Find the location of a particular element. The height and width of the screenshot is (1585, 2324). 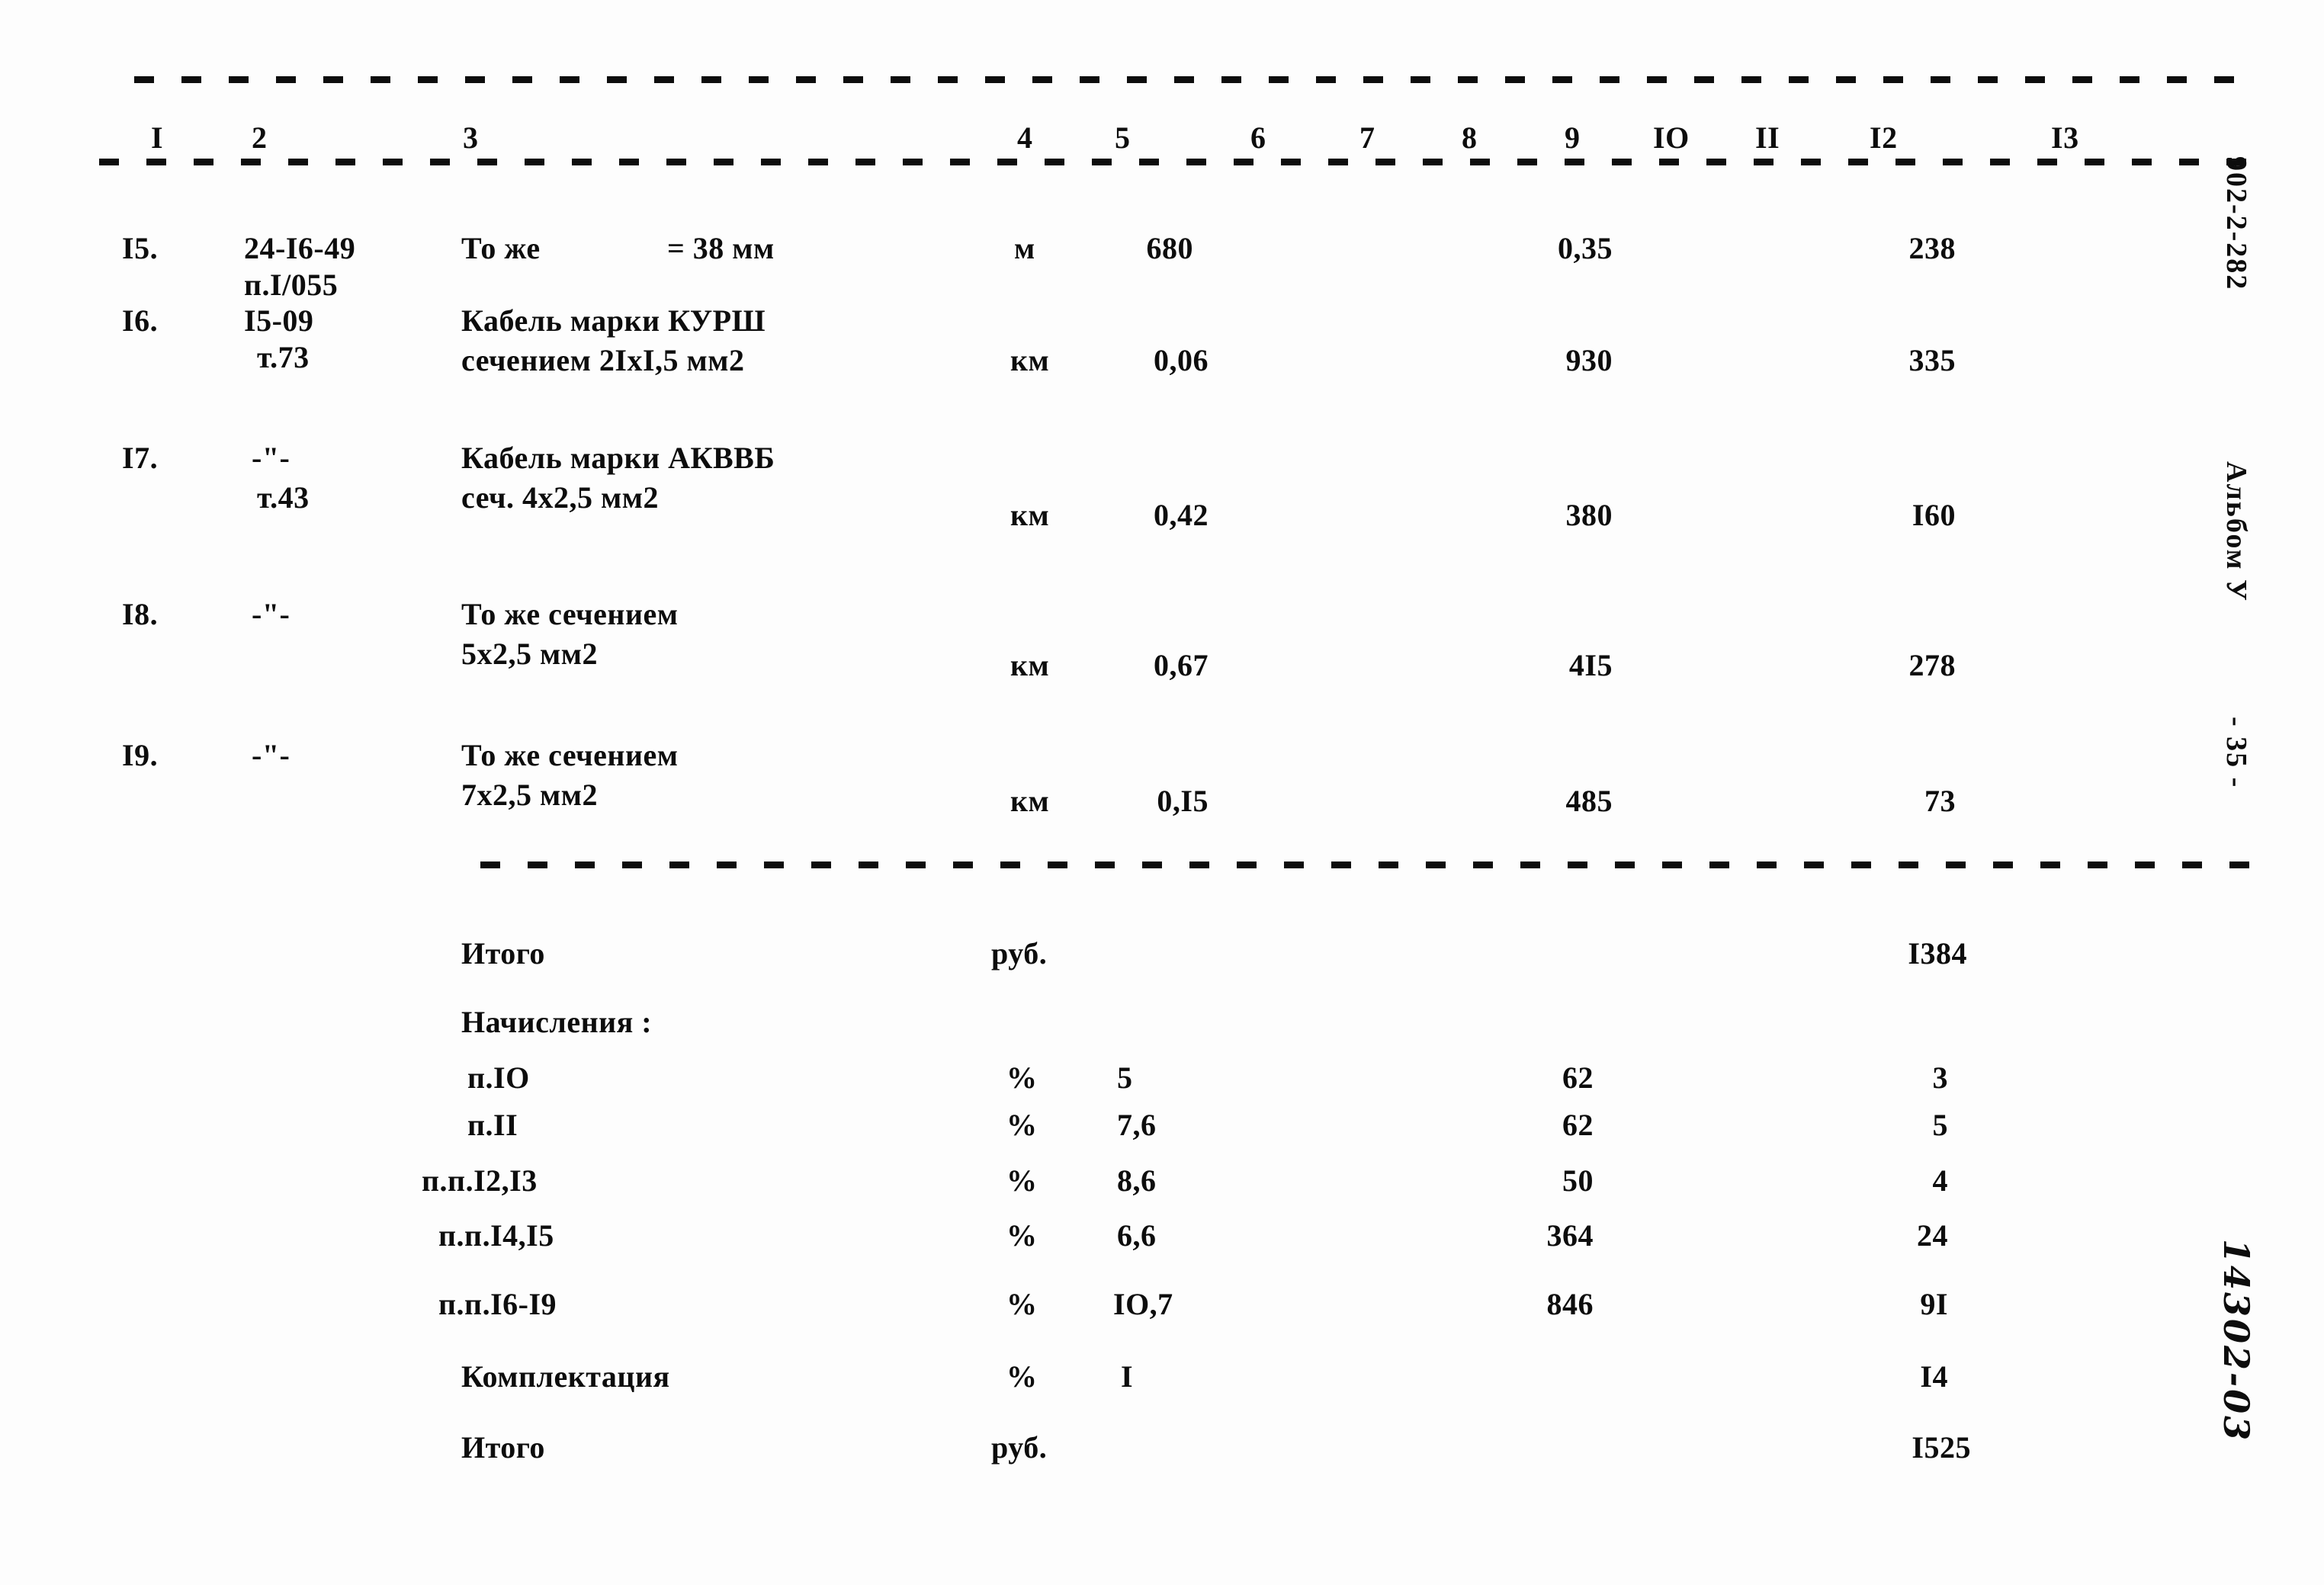

column-number-3: 3 is located at coordinates (471, 137).